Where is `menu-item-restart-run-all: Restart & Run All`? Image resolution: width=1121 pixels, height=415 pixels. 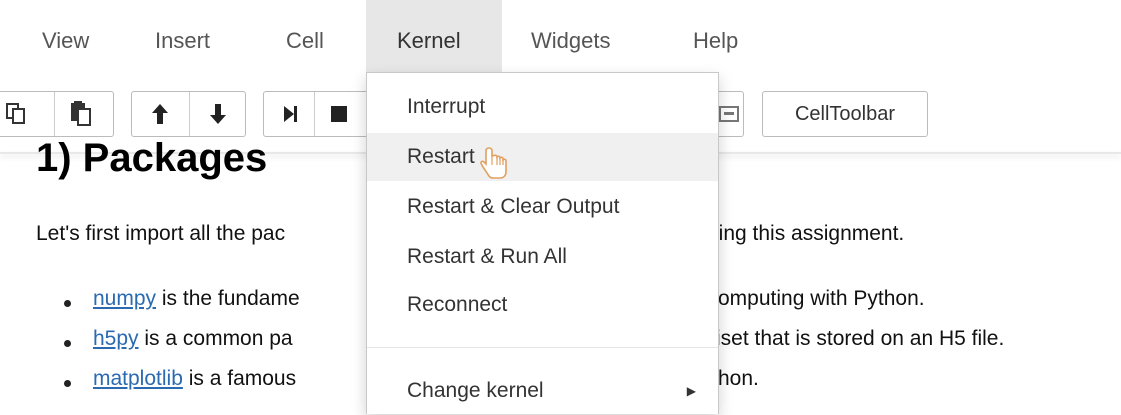 menu-item-restart-run-all: Restart & Run All is located at coordinates (542, 257).